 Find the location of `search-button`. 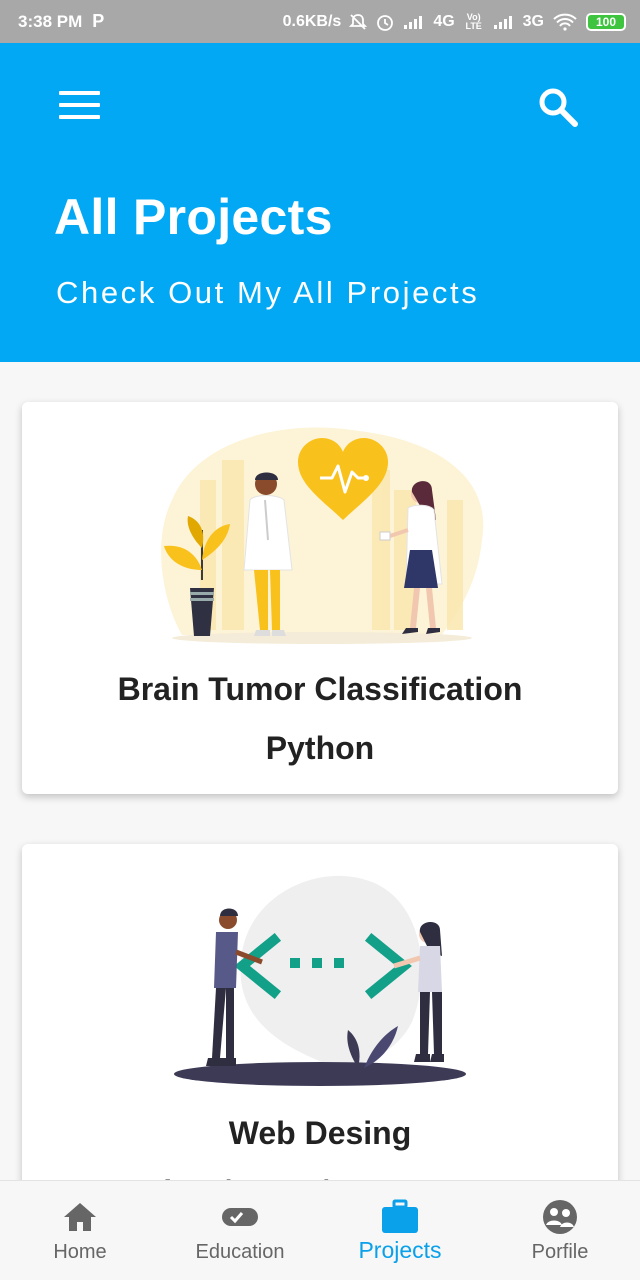

search-button is located at coordinates (558, 107).